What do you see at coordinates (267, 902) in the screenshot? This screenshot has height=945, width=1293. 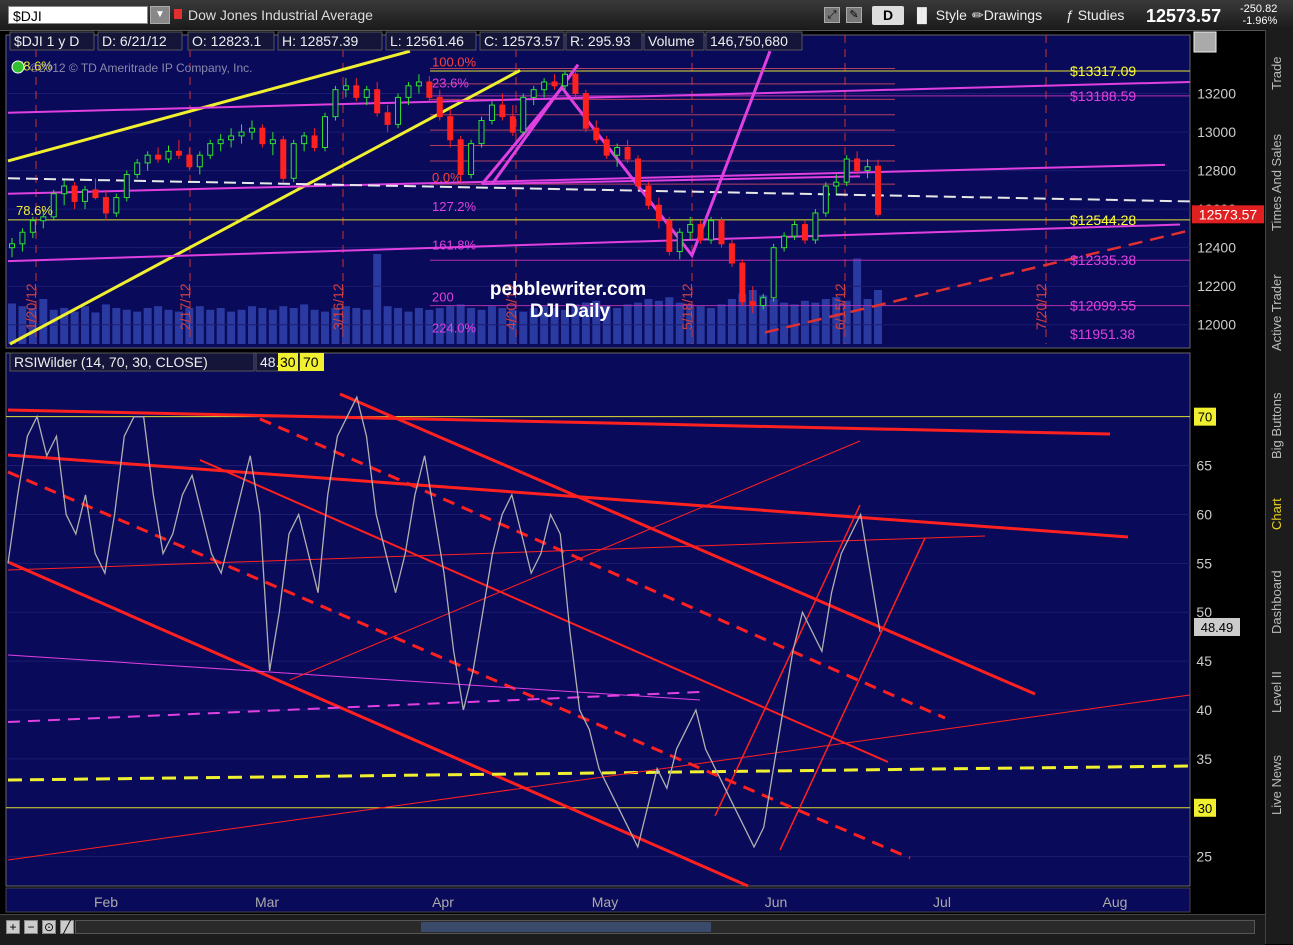 I see `time-axis-label: Mar` at bounding box center [267, 902].